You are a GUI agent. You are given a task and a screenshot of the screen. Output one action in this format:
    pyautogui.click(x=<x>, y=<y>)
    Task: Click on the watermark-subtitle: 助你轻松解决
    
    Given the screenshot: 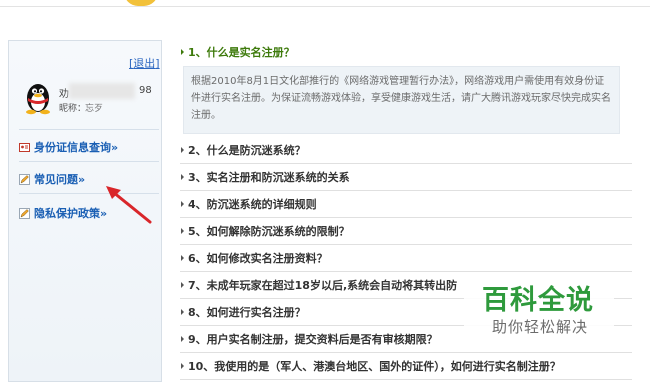 What is the action you would take?
    pyautogui.click(x=540, y=327)
    